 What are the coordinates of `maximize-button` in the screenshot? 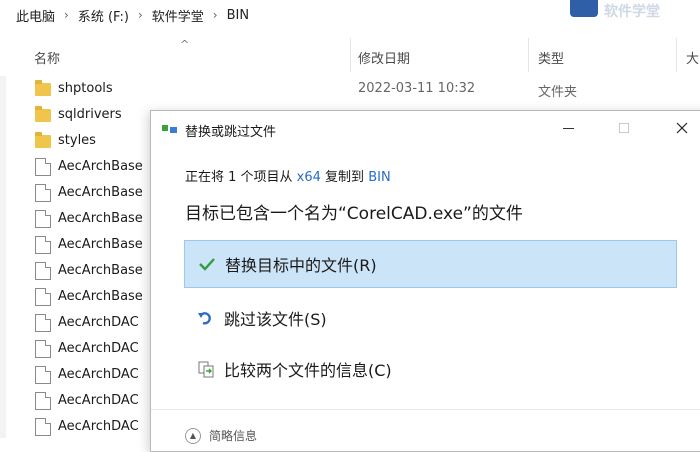 It's located at (624, 128).